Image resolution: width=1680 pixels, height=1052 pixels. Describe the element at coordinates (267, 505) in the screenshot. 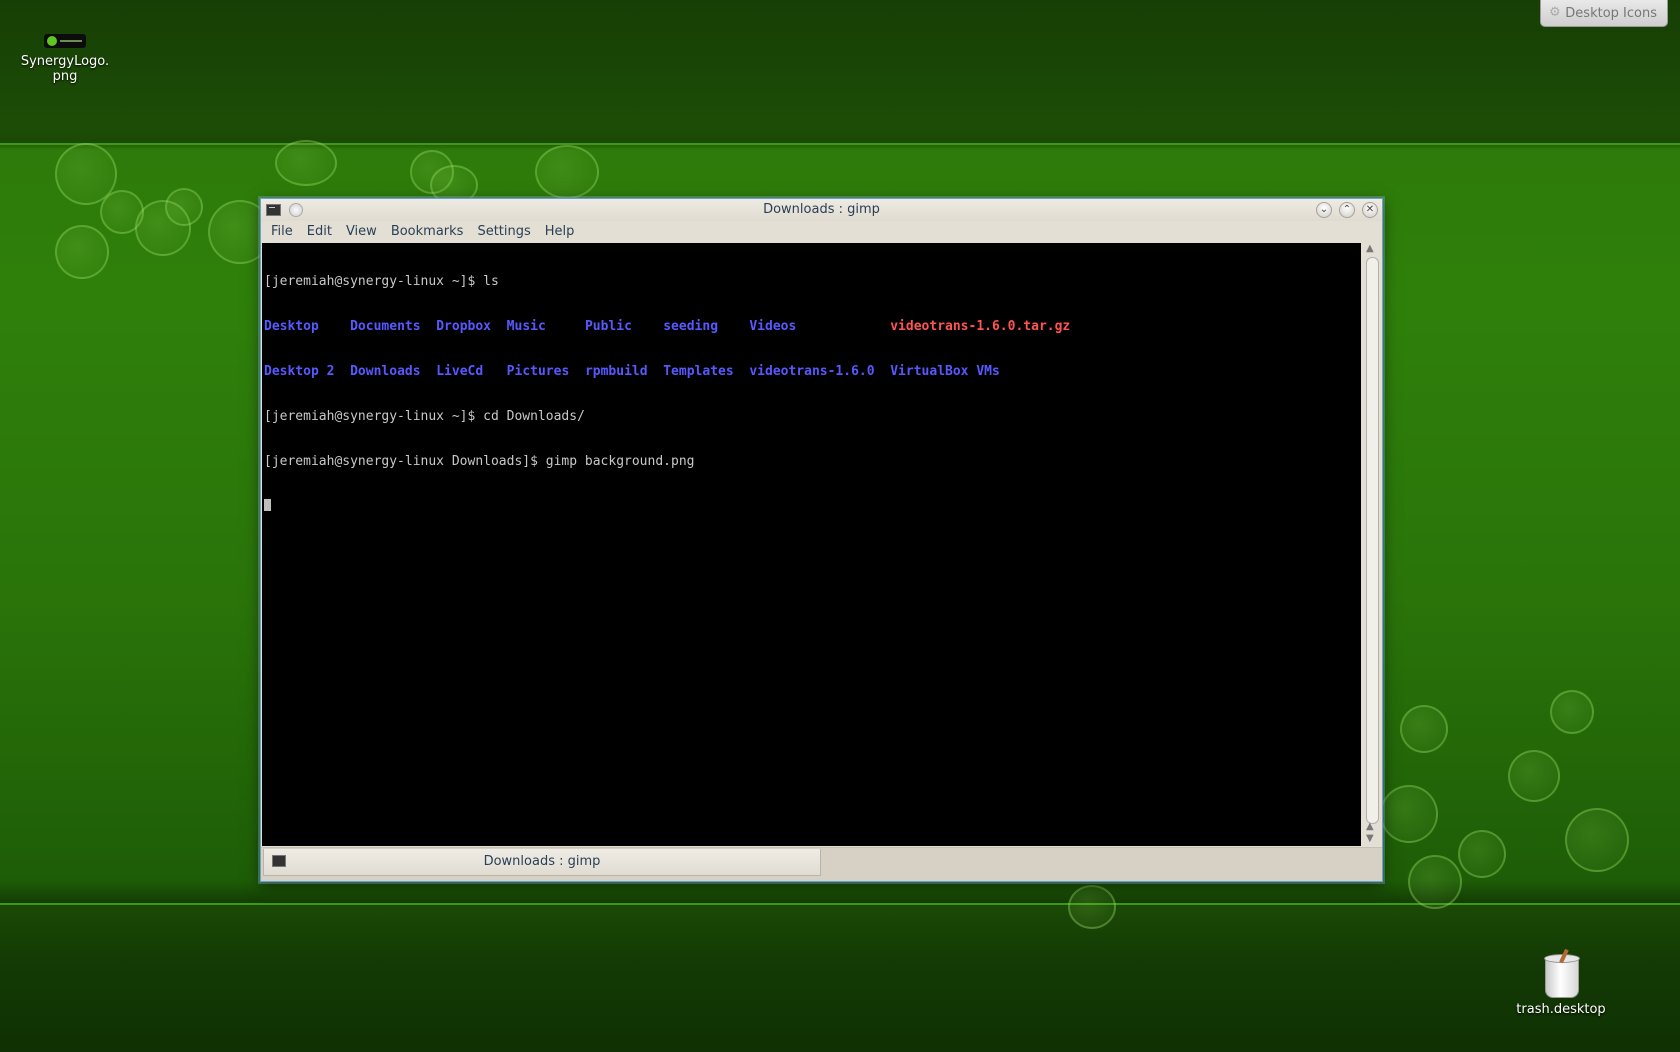

I see `terminal-cursor` at that location.